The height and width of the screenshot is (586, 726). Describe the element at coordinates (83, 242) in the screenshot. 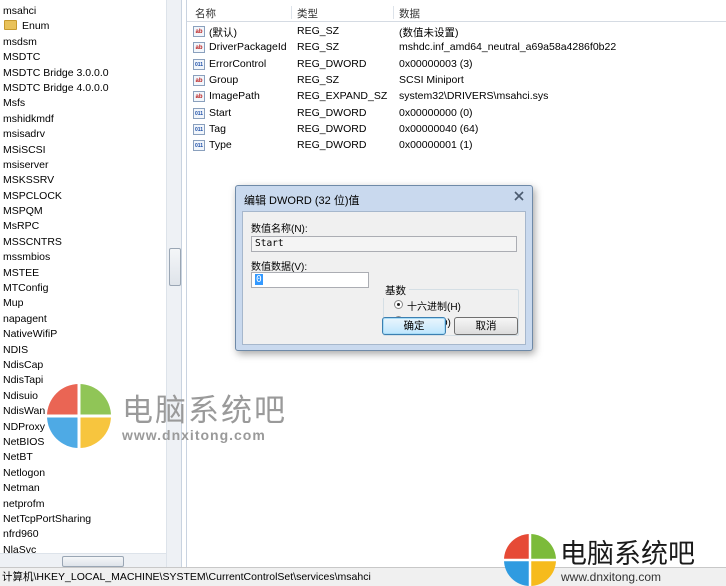

I see `tree-item: MSSCNTRS` at that location.